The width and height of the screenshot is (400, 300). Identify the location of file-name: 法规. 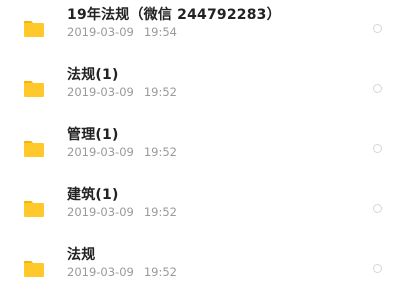
(81, 255).